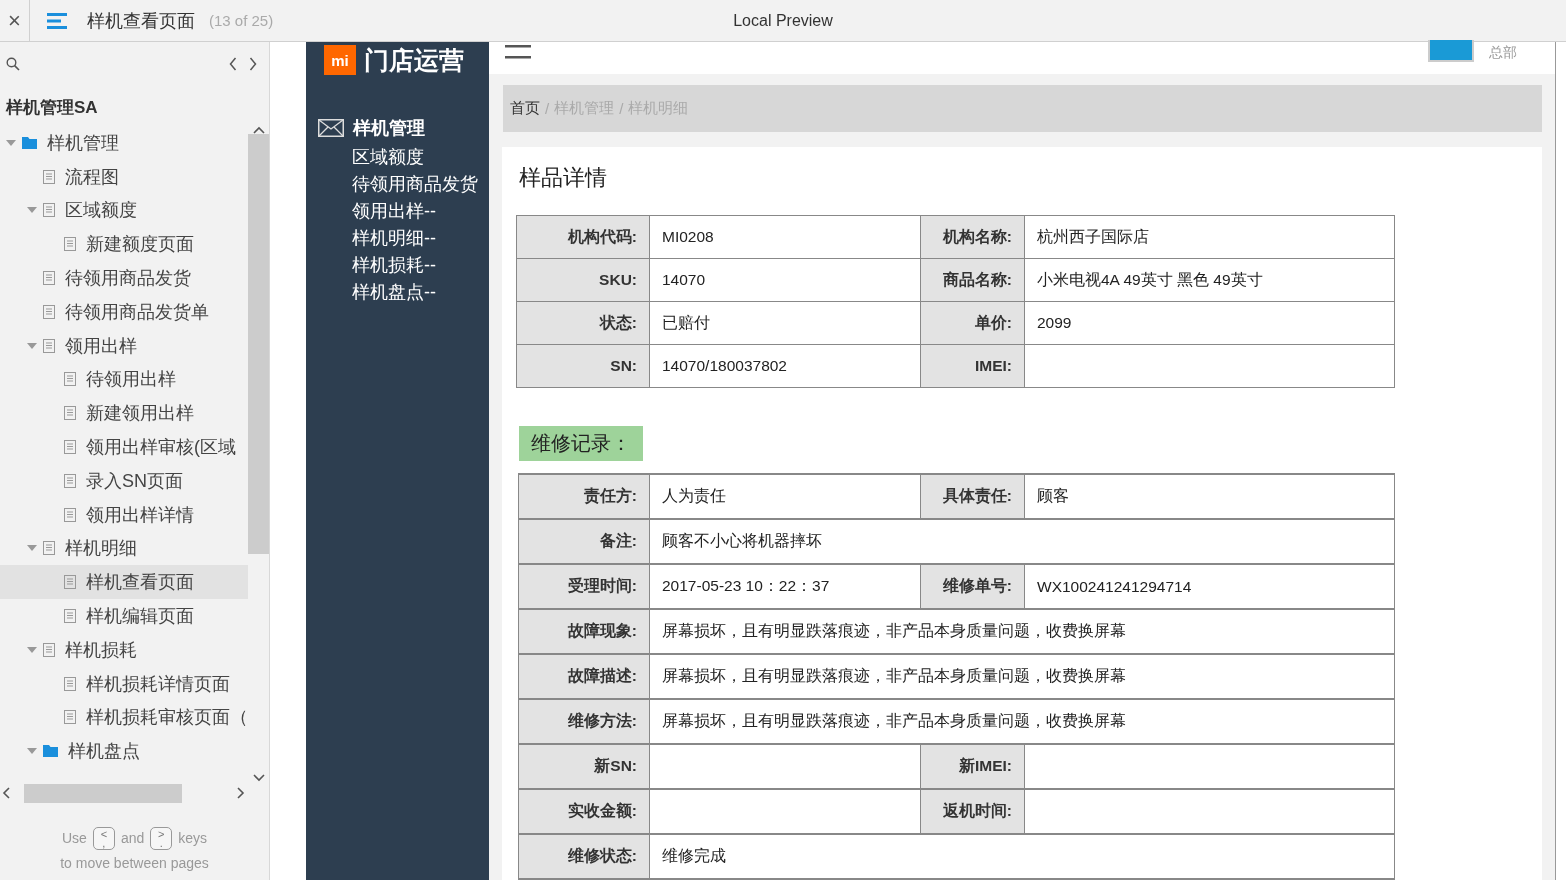 The width and height of the screenshot is (1566, 880). I want to click on field-label: 备注:, so click(584, 541).